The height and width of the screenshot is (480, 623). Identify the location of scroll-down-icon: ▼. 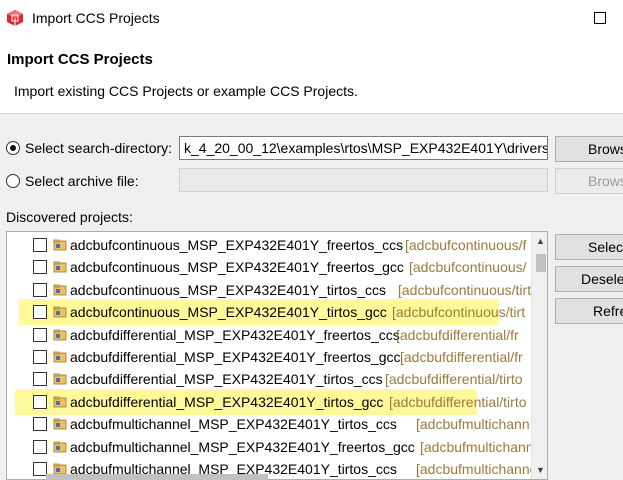
(540, 470).